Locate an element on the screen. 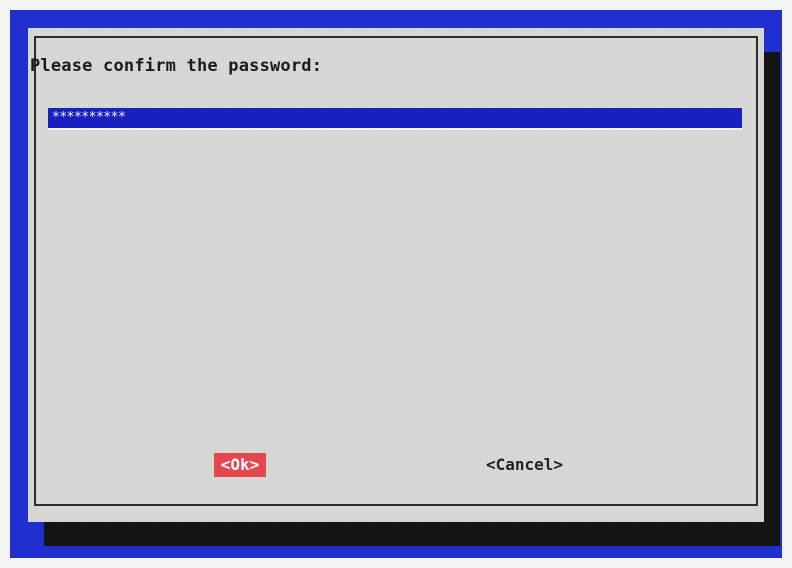 The width and height of the screenshot is (792, 568). confirm-password-label: Please confirm the password: is located at coordinates (176, 66).